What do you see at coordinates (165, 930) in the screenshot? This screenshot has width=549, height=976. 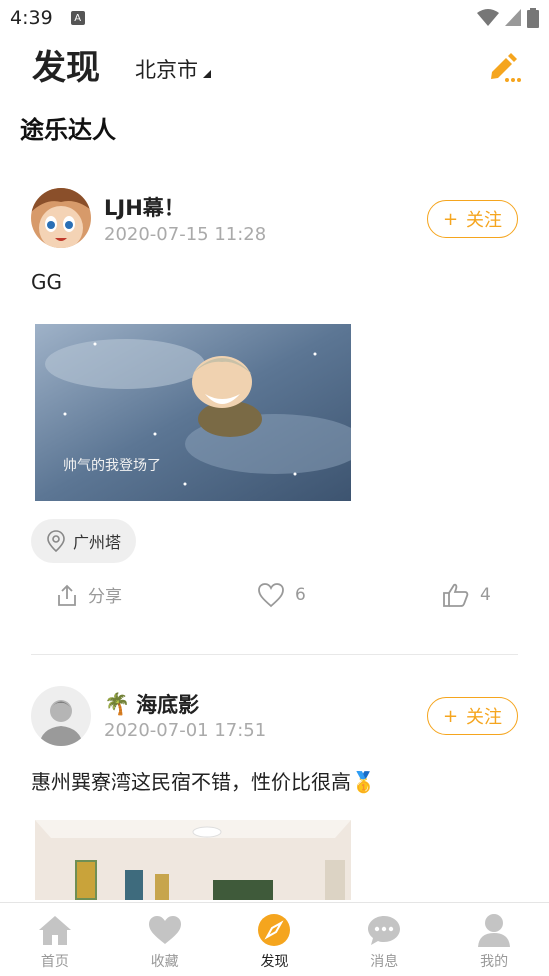 I see `heart-icon` at bounding box center [165, 930].